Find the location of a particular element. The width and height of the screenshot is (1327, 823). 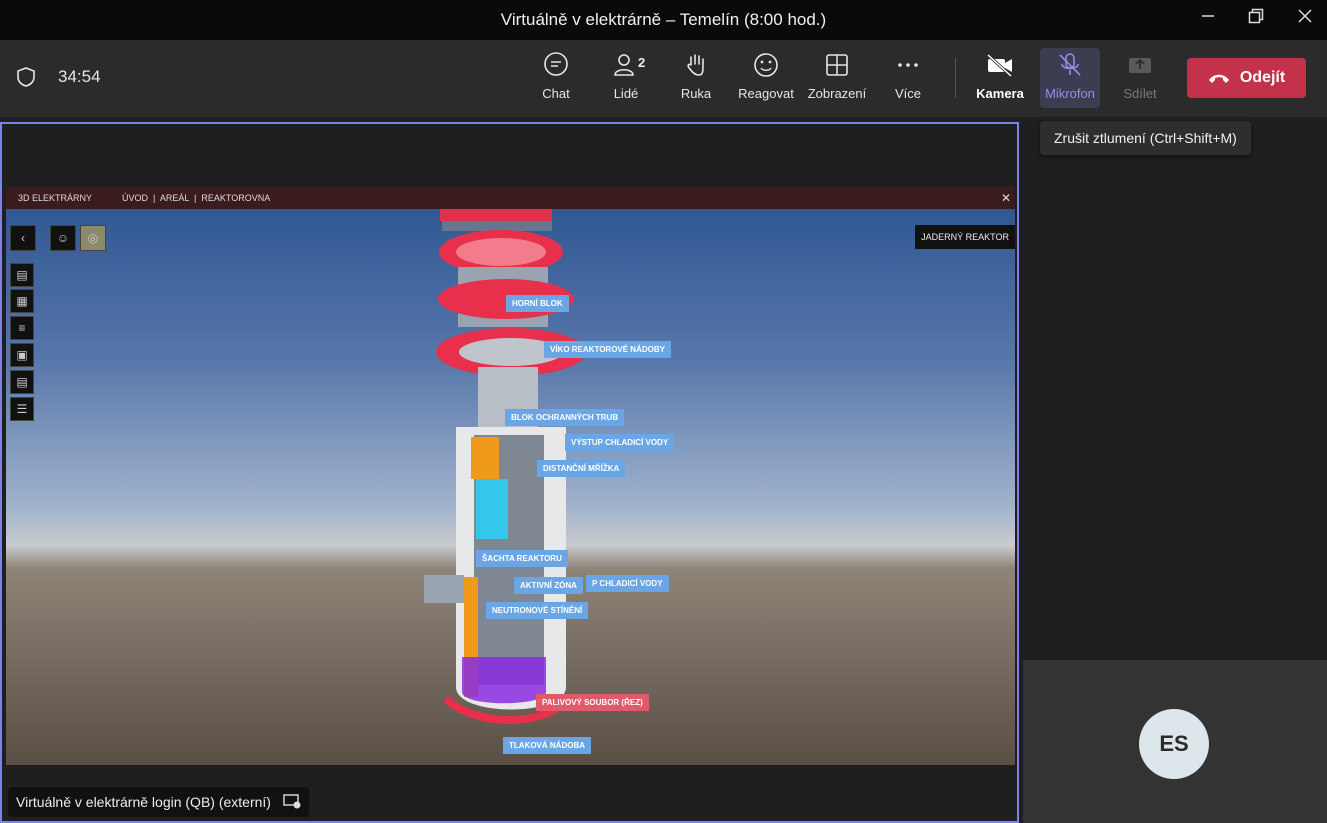

more-button: Více is located at coordinates (908, 78).